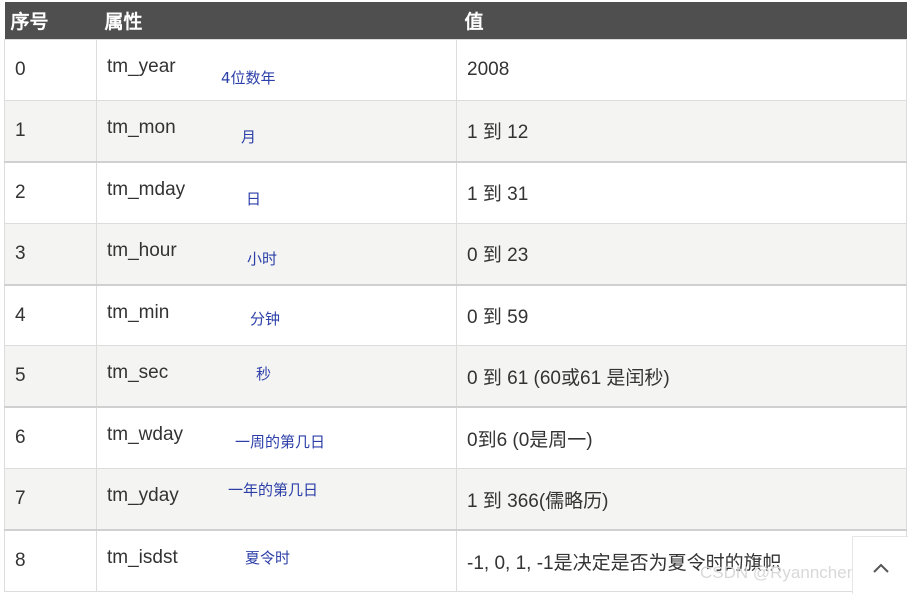 The height and width of the screenshot is (594, 908). I want to click on cell-index: 4, so click(50, 315).